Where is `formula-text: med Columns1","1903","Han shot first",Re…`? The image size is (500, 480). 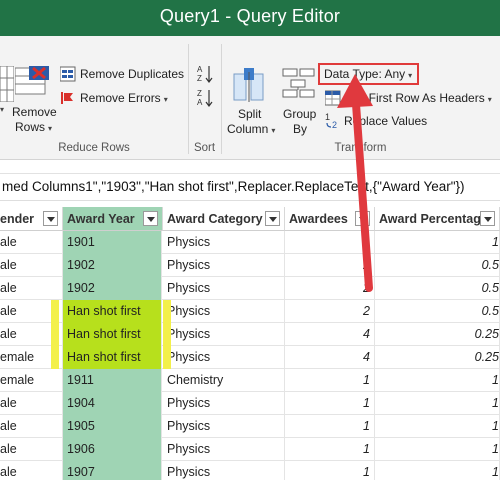 formula-text: med Columns1","1903","Han shot first",Re… is located at coordinates (233, 186).